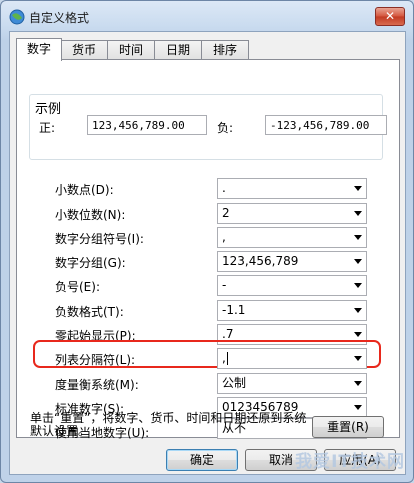  Describe the element at coordinates (292, 310) in the screenshot. I see `negative-format-combo: -1.1` at that location.